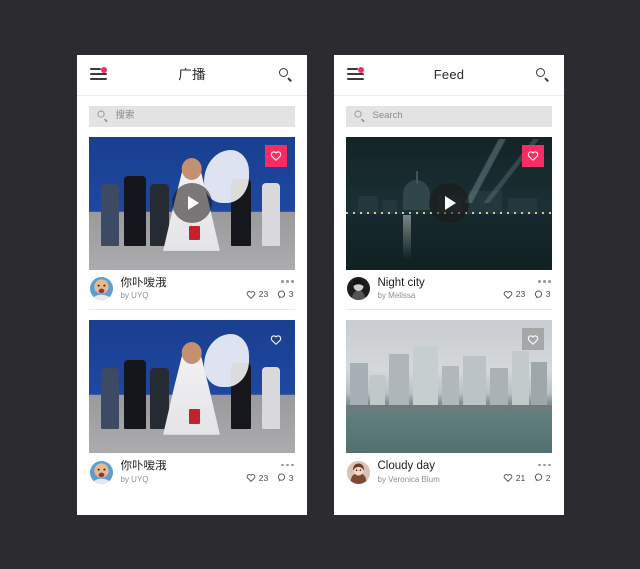 Image resolution: width=640 pixels, height=569 pixels. I want to click on search-placeholder: Search, so click(387, 116).